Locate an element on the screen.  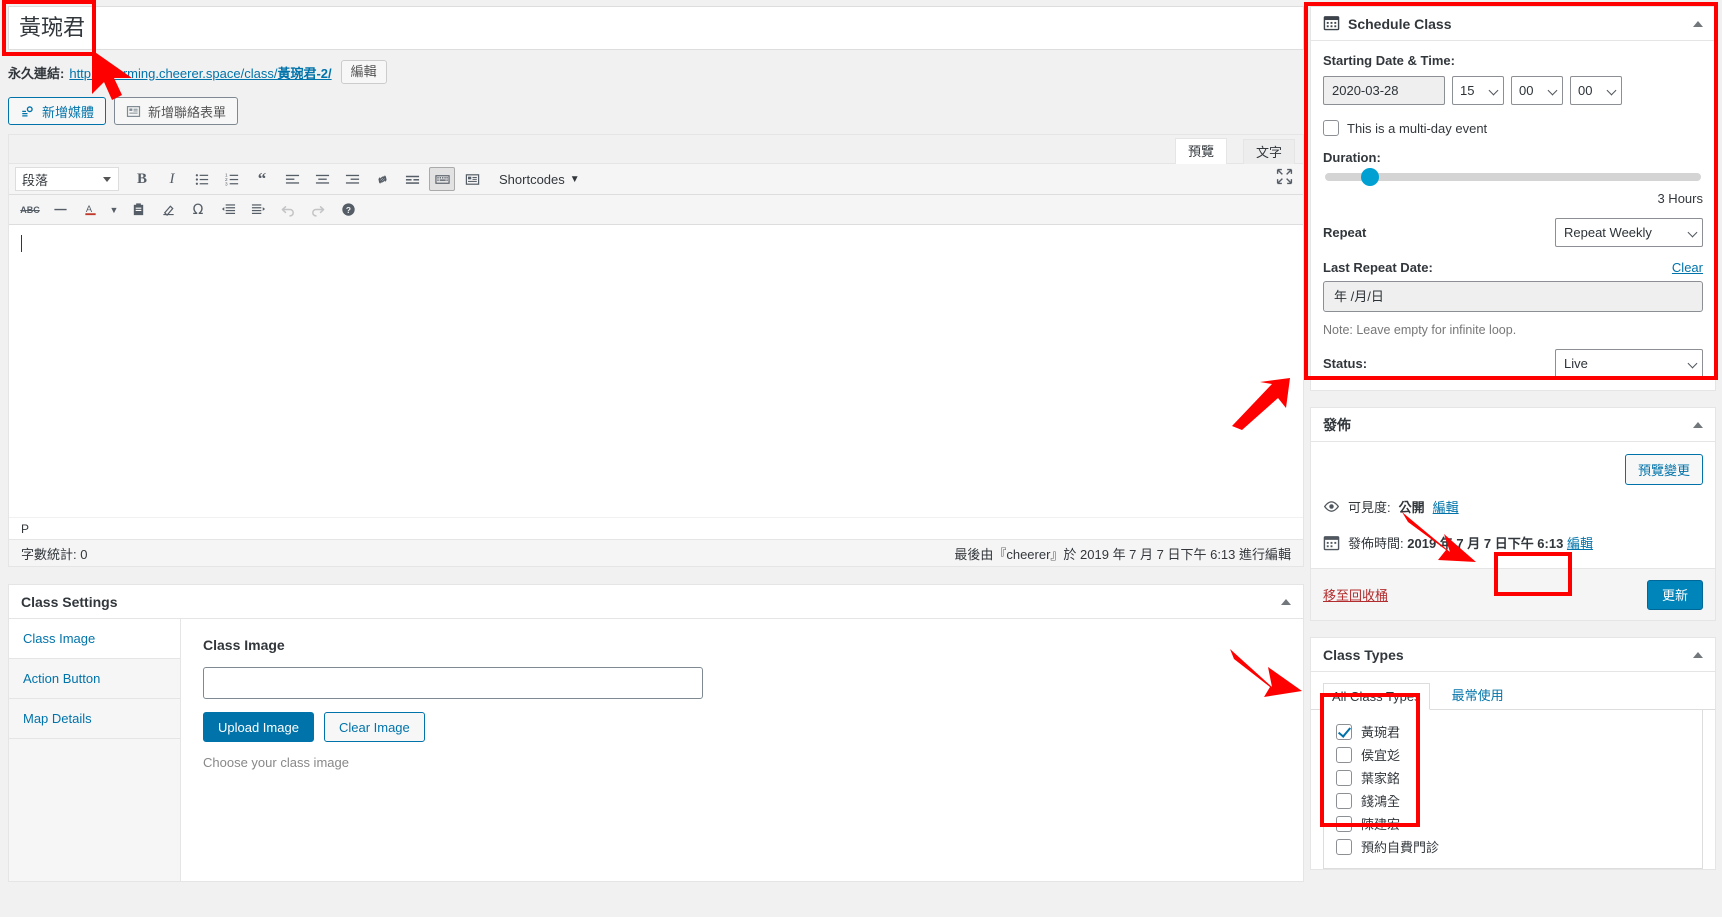
update-button: 更新 is located at coordinates (1674, 594).